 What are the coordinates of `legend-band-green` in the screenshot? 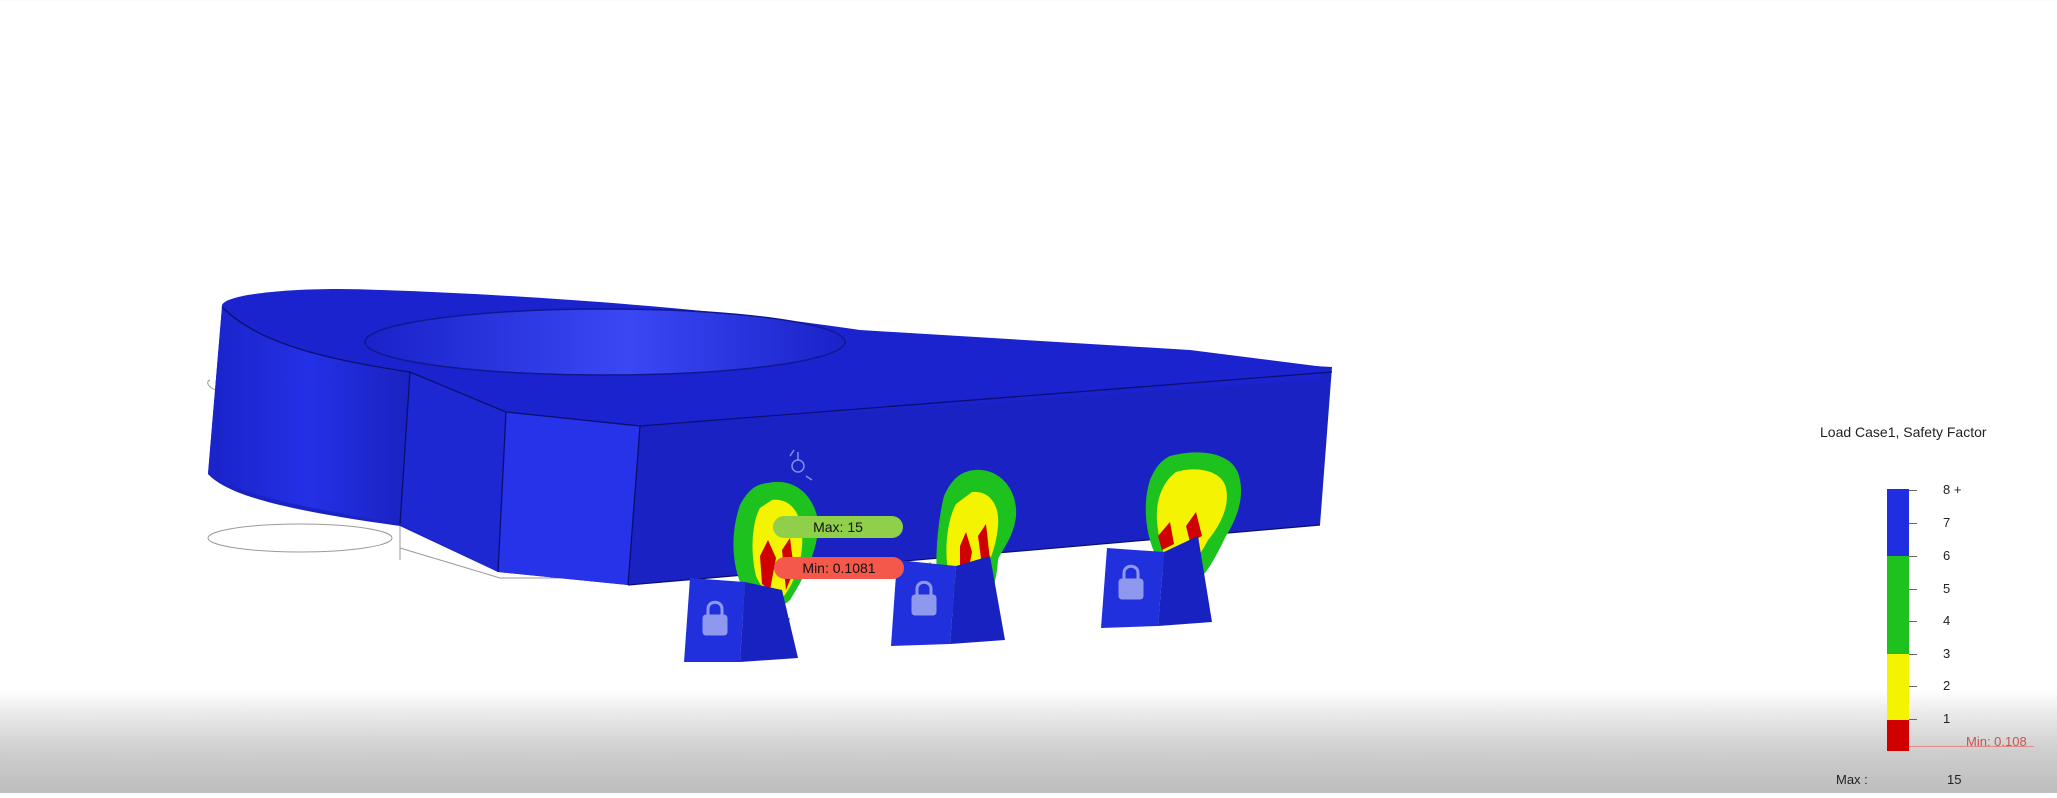 It's located at (1898, 605).